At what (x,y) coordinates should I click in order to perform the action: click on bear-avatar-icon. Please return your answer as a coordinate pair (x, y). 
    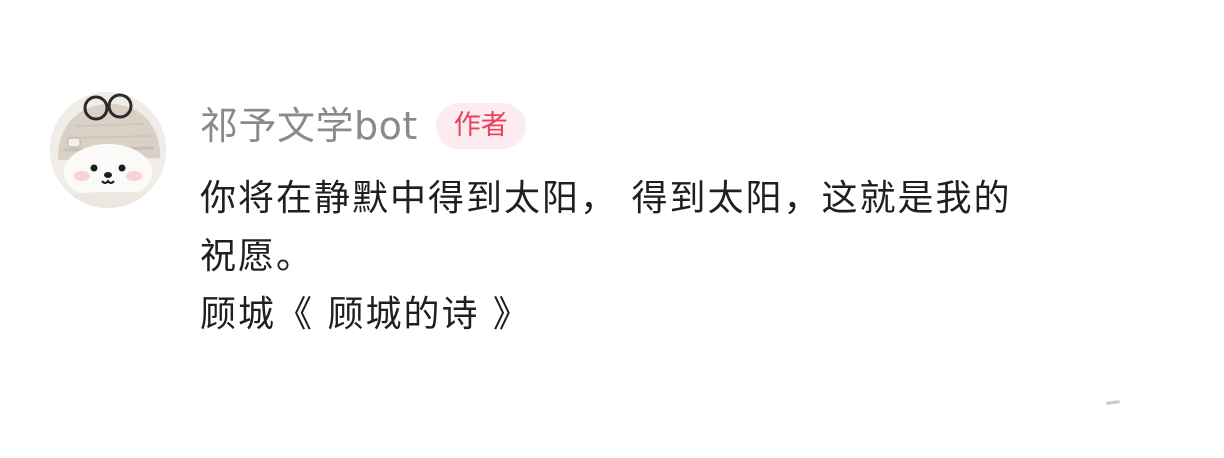
    Looking at the image, I should click on (108, 150).